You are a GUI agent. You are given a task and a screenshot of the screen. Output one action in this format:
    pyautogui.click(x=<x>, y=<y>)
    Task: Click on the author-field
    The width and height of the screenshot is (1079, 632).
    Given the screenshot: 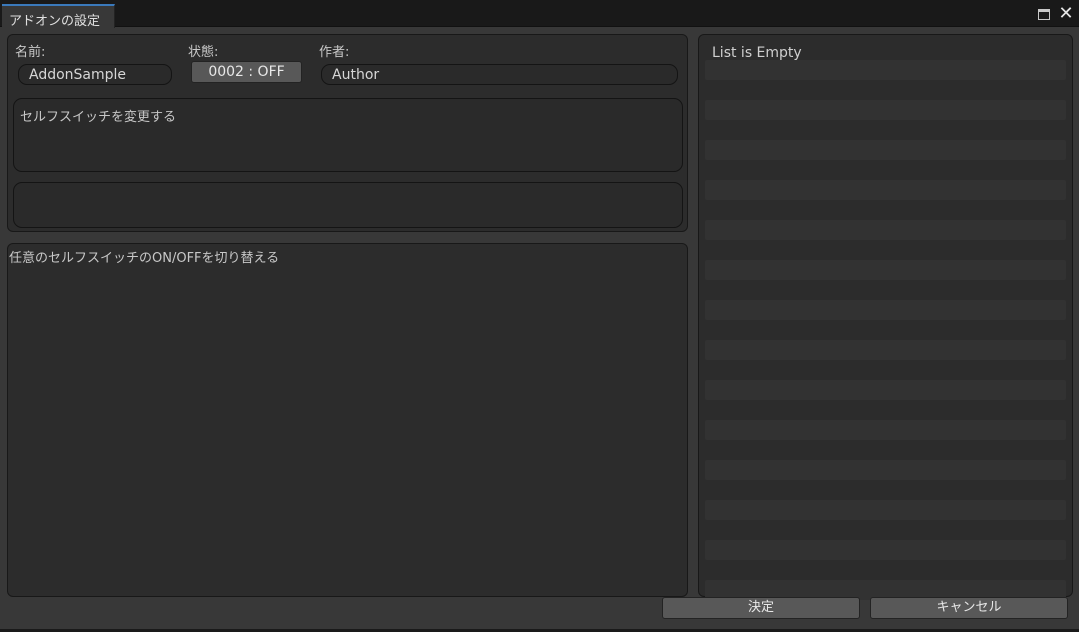 What is the action you would take?
    pyautogui.click(x=499, y=74)
    